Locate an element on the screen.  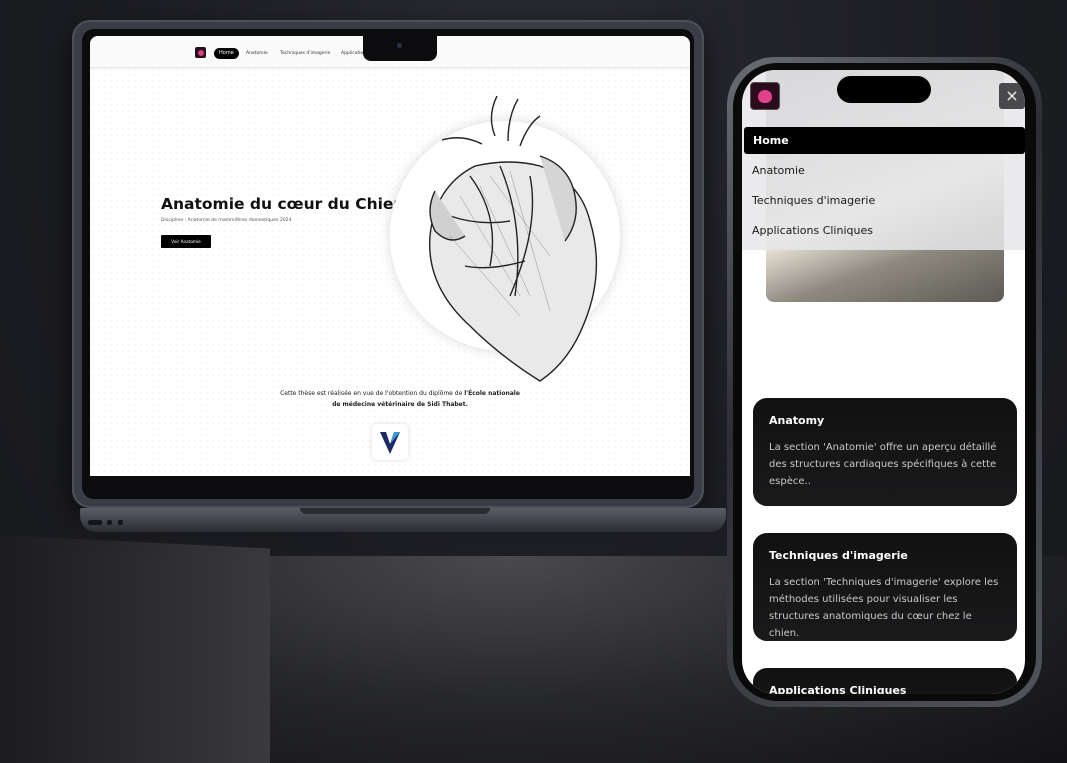
heart-illustration is located at coordinates (505, 239).